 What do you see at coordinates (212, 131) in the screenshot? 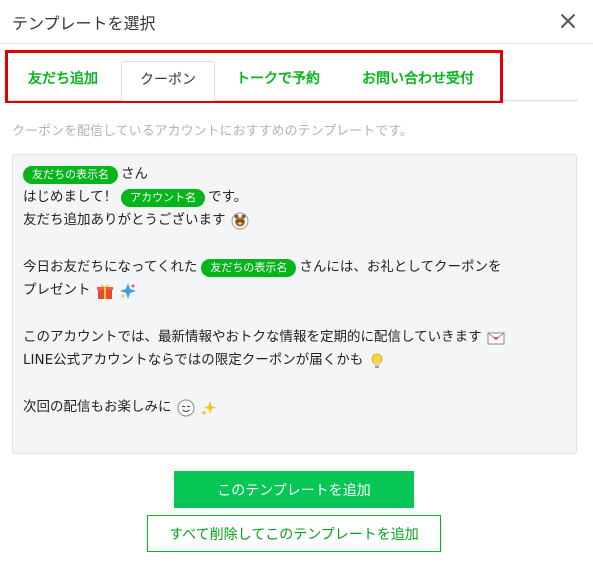
I see `template-hint: クーポンを配信しているアカウントにおすすめのテンプレートです。` at bounding box center [212, 131].